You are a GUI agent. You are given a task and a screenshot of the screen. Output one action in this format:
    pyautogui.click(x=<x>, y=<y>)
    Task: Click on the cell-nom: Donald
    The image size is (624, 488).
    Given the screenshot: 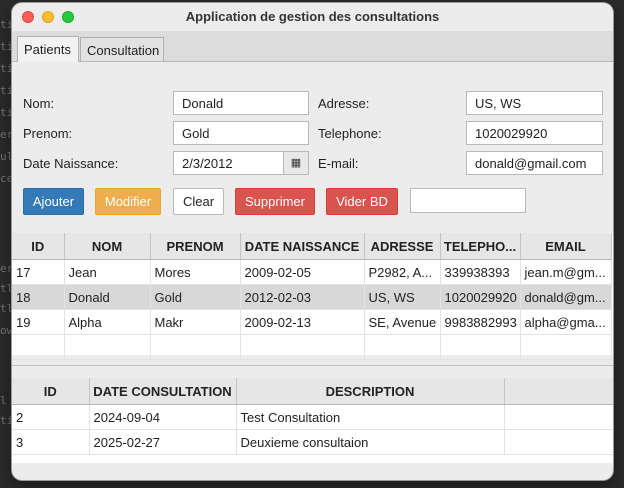 What is the action you would take?
    pyautogui.click(x=107, y=297)
    